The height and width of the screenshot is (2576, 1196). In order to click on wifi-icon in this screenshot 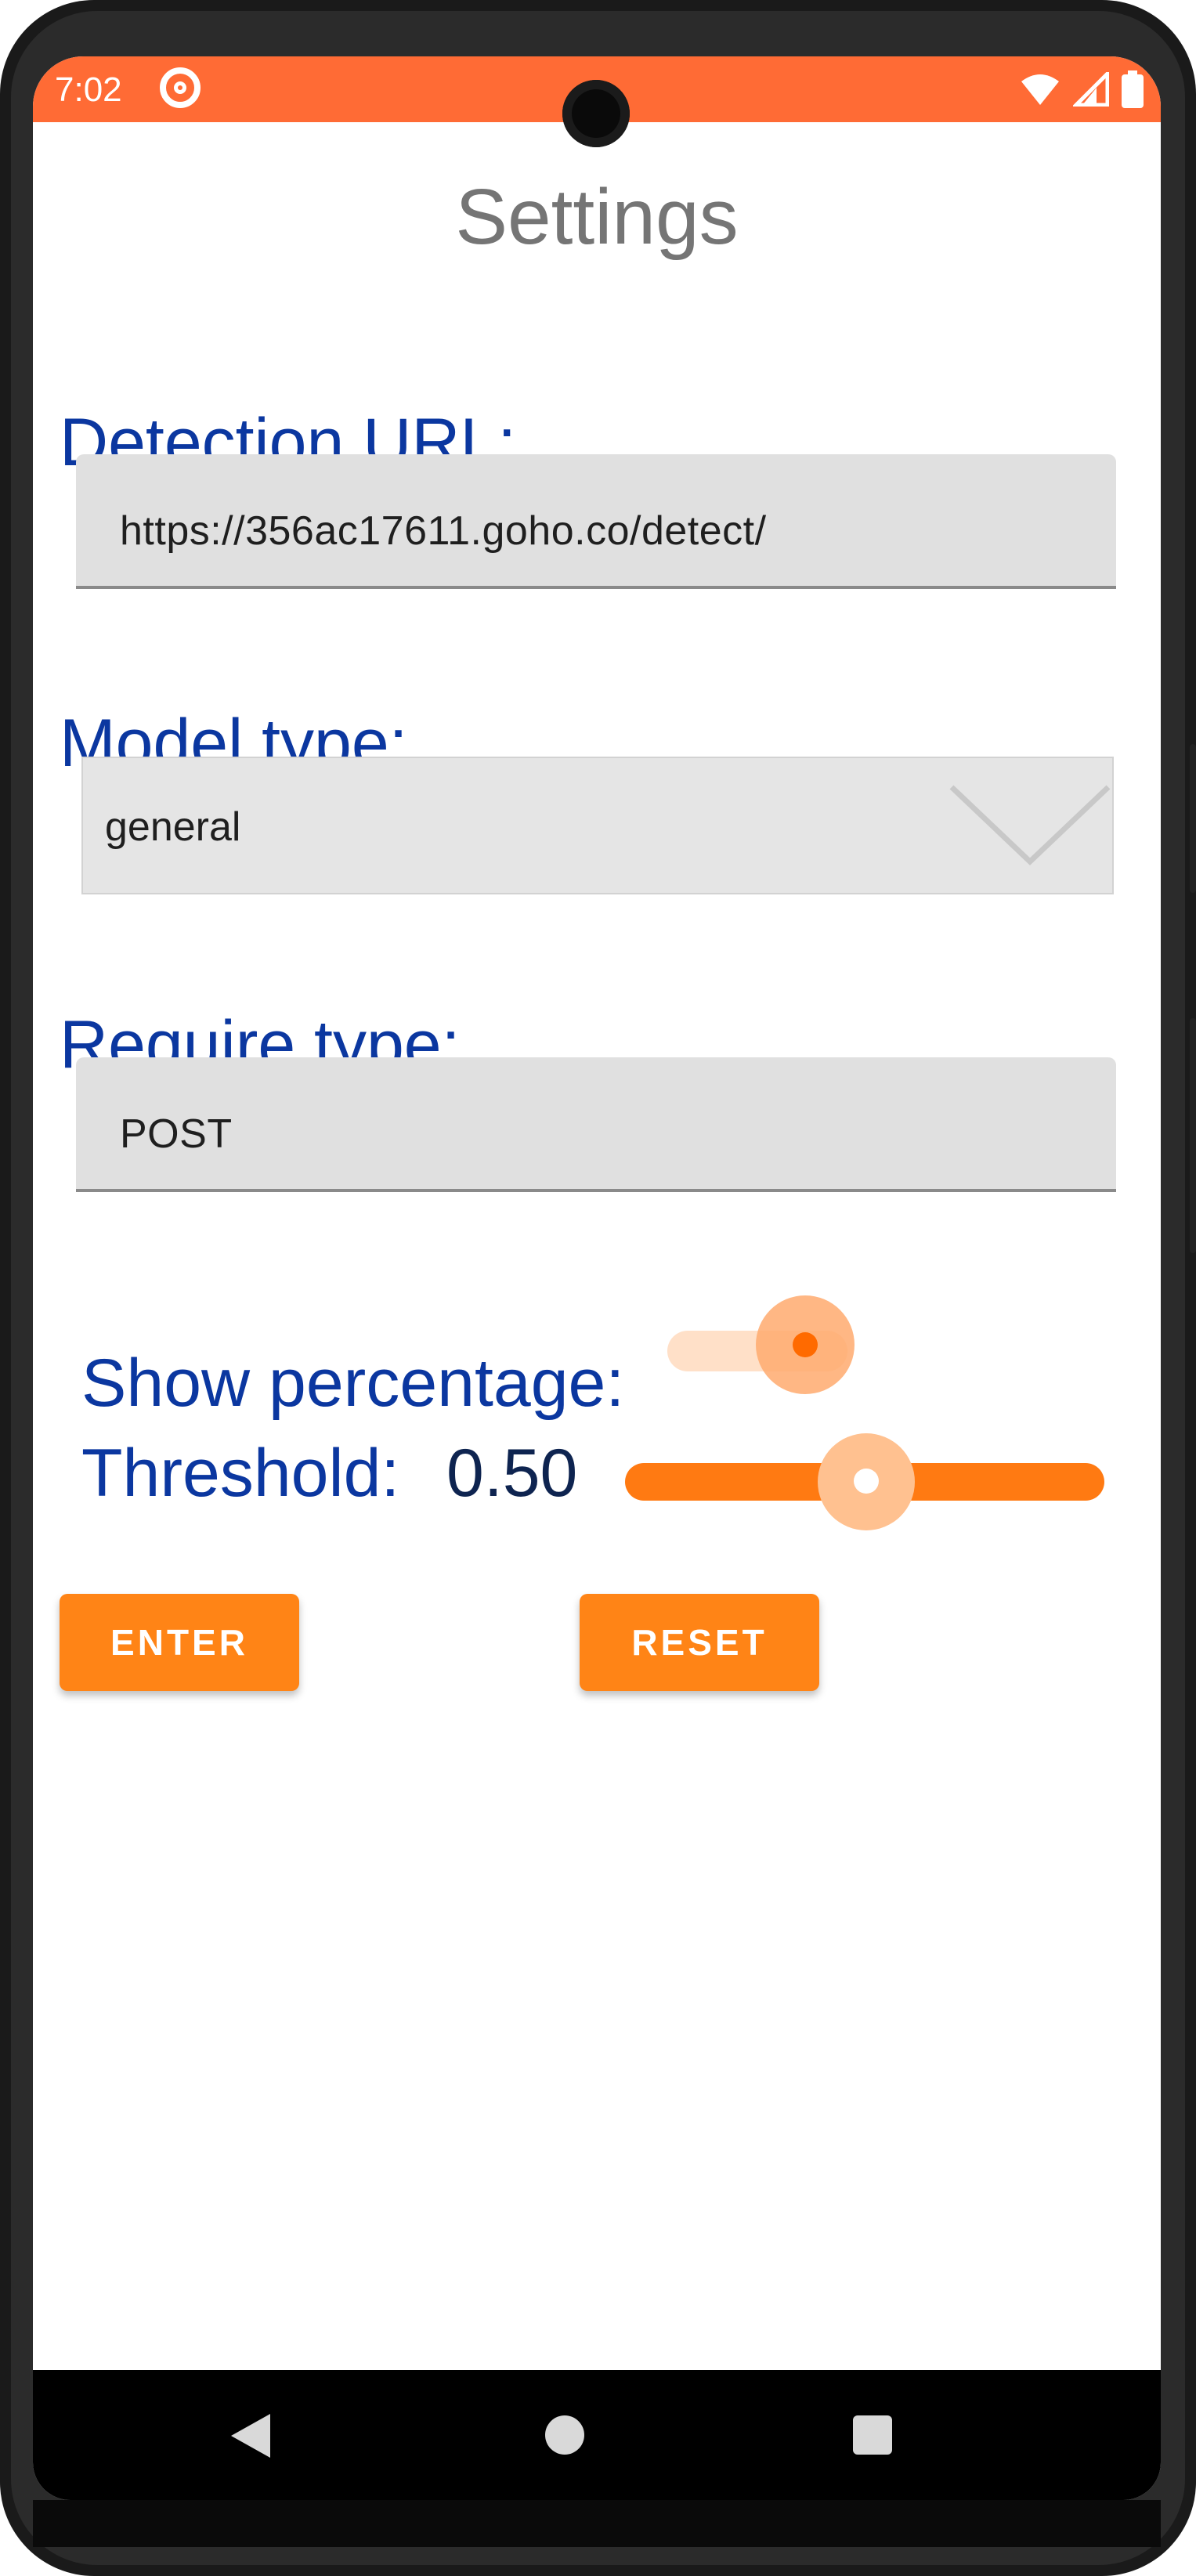, I will do `click(1040, 89)`.